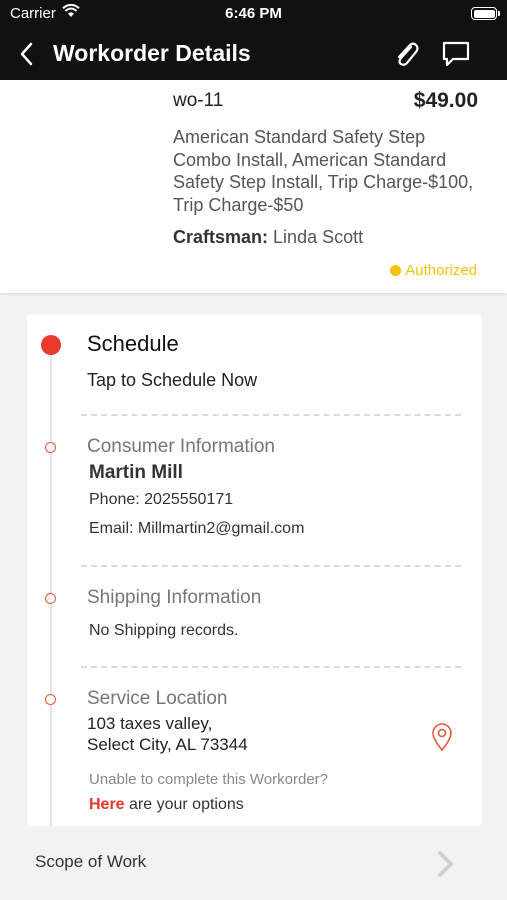  Describe the element at coordinates (50, 699) in the screenshot. I see `service-location-step-dot-icon` at that location.